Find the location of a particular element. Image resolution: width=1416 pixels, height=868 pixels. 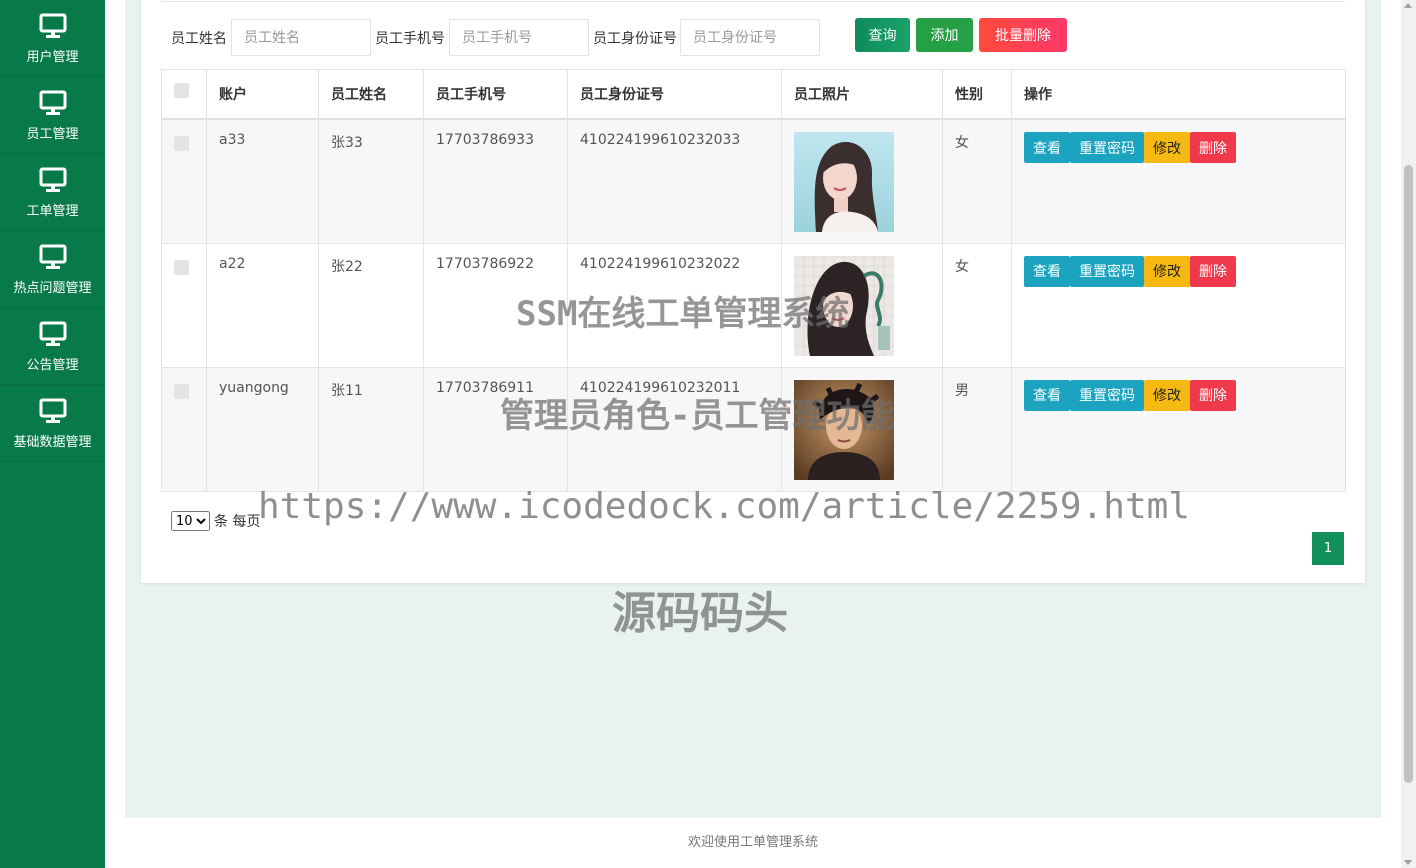

employee-name-input is located at coordinates (301, 37).